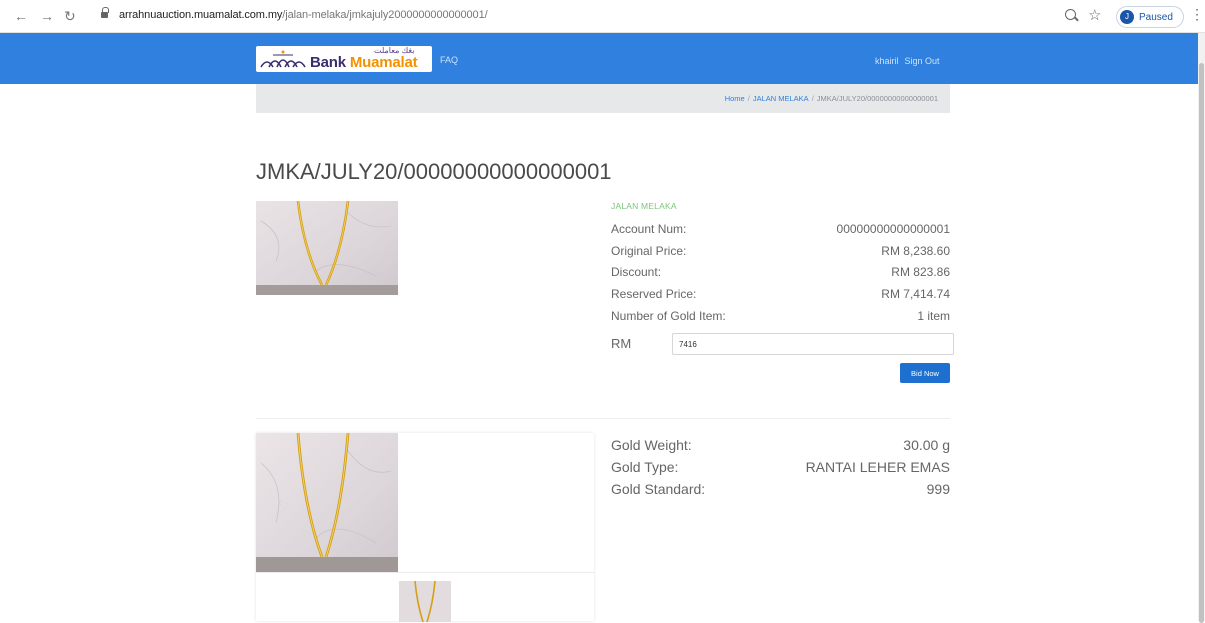  I want to click on back-icon: ←, so click(21, 16).